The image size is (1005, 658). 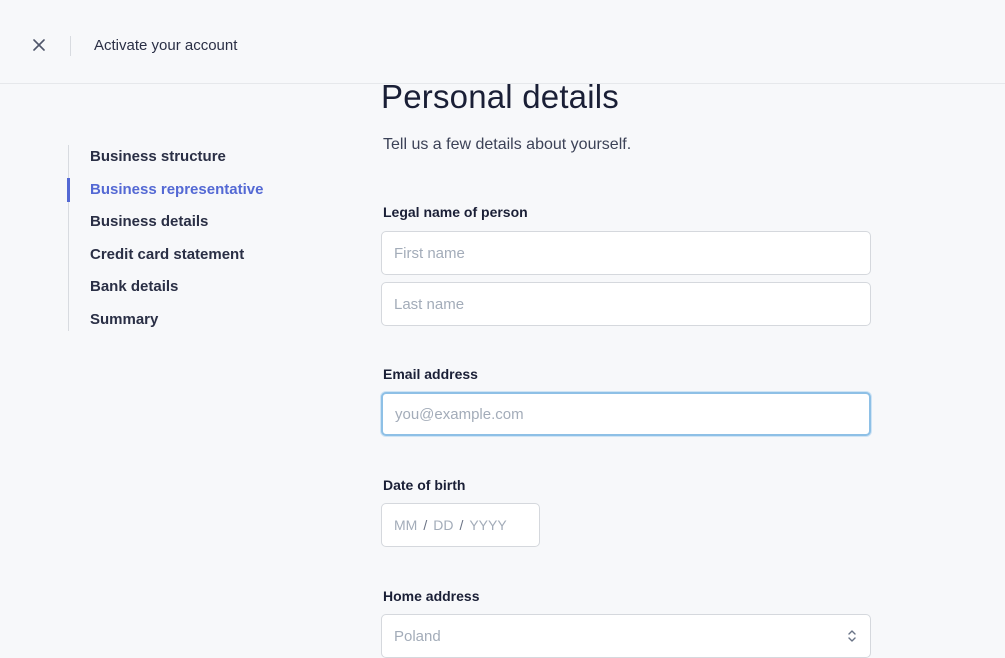 What do you see at coordinates (852, 636) in the screenshot?
I see `chevron-up-down-icon` at bounding box center [852, 636].